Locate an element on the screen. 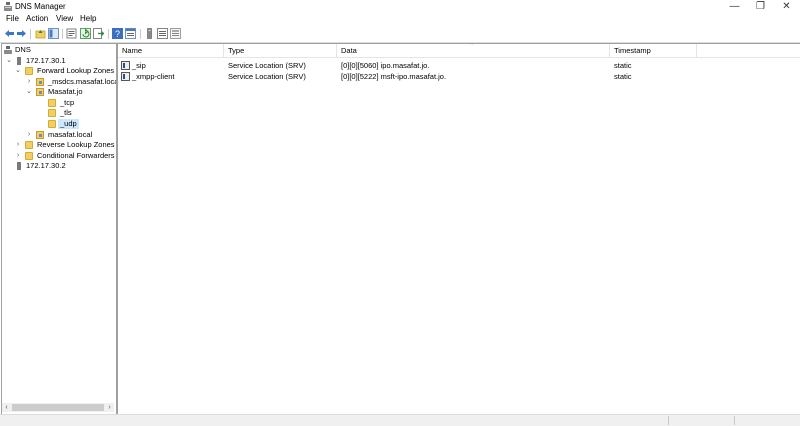 This screenshot has width=800, height=426. back-icon is located at coordinates (9, 33).